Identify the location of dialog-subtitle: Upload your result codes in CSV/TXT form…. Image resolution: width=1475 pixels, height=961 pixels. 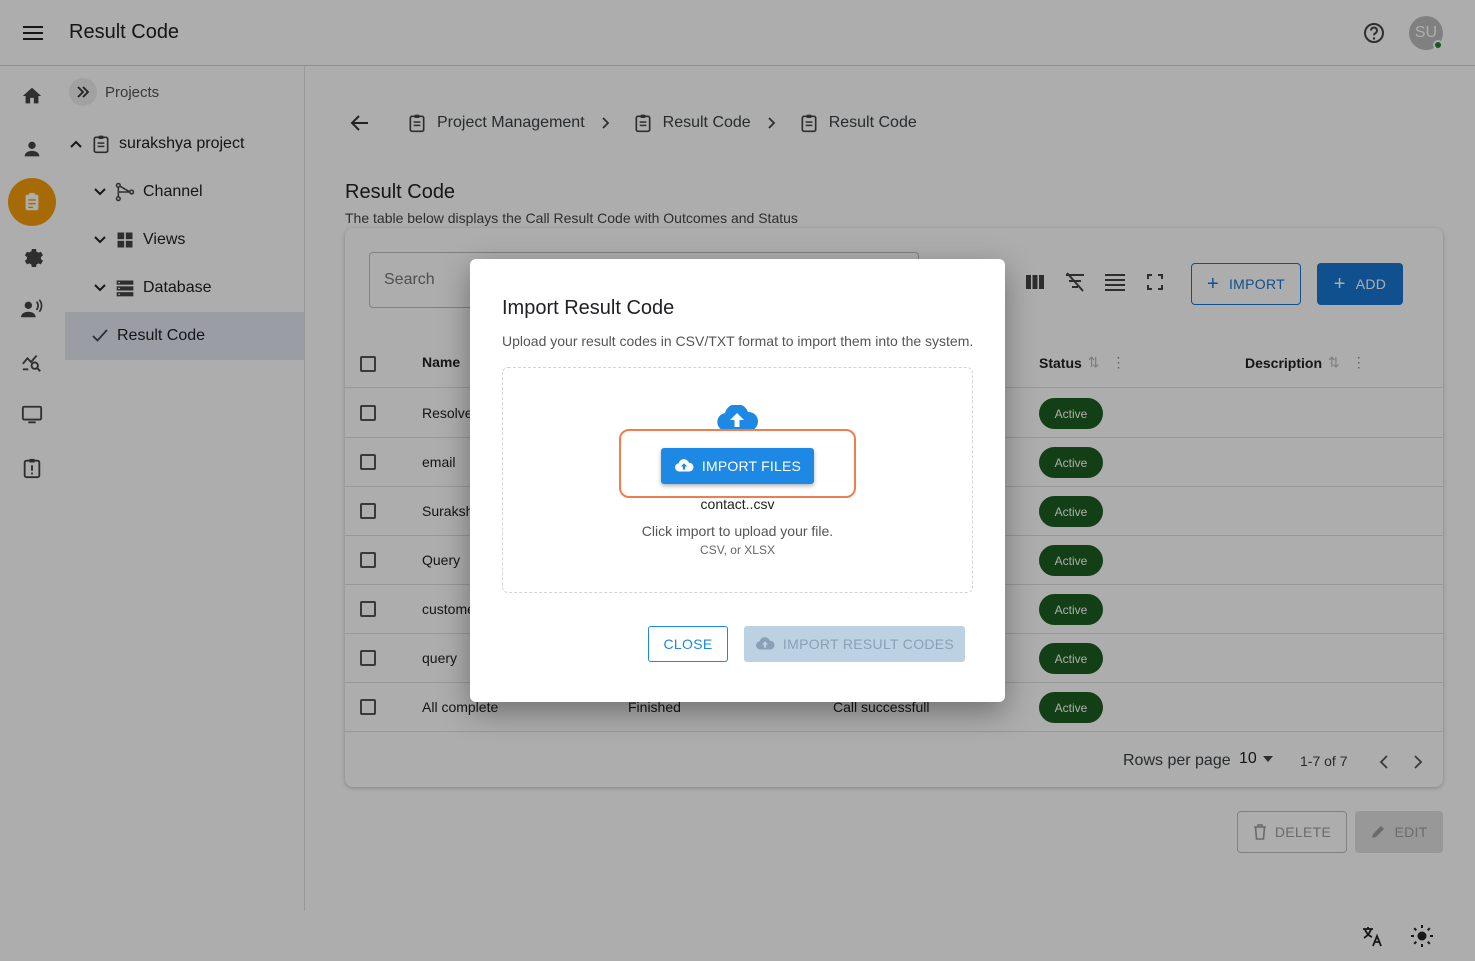
(738, 341).